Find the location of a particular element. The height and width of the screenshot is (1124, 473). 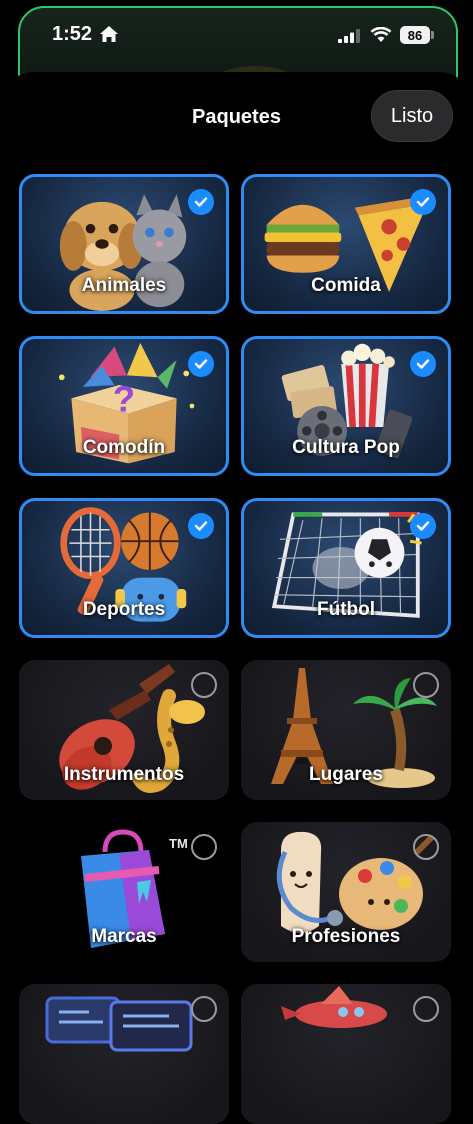

pack-card-cultura-pop: Cultura Pop is located at coordinates (346, 406).